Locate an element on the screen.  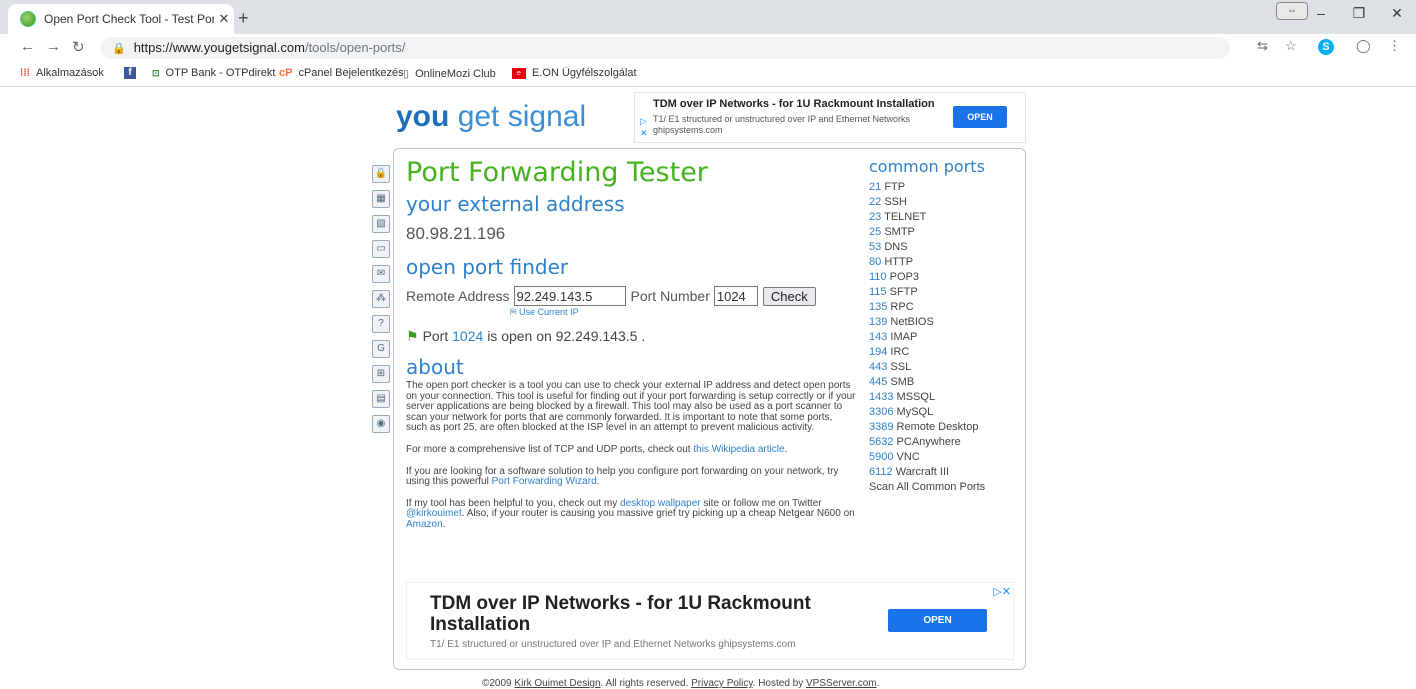
skype-icon: S is located at coordinates (1326, 47).